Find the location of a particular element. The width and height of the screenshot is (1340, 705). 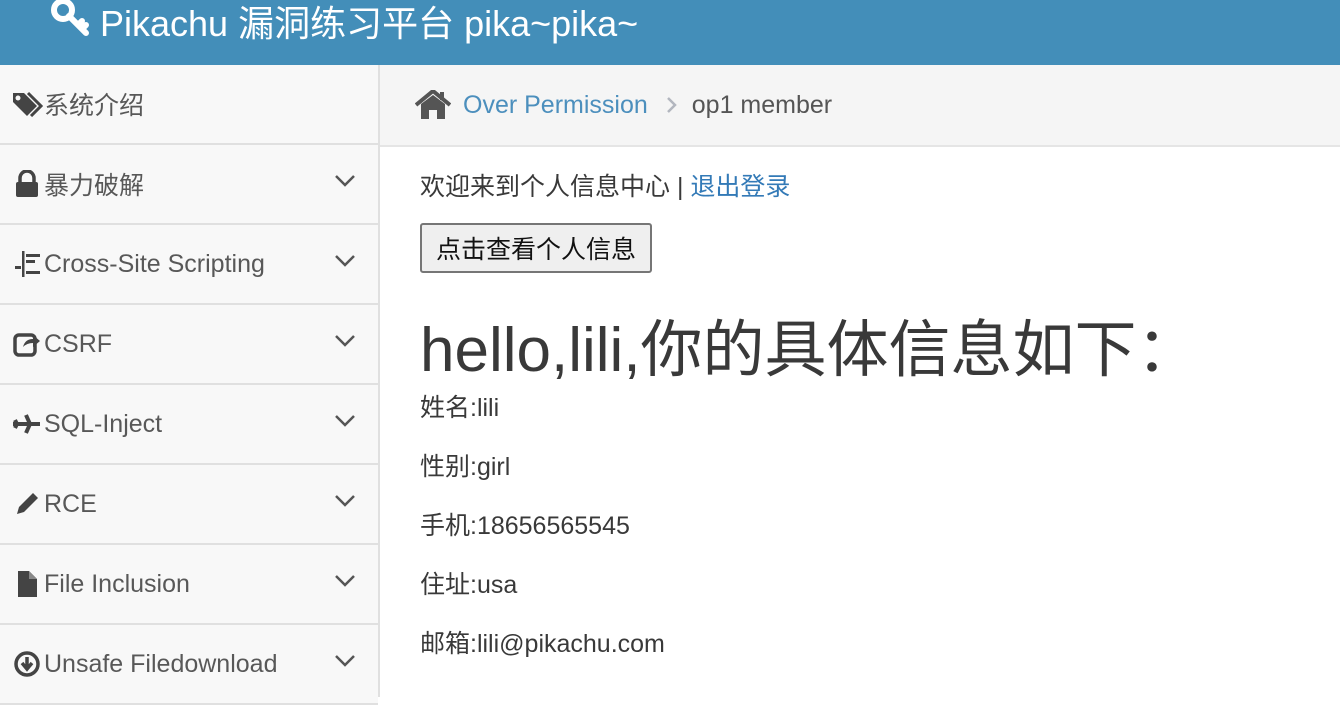

sidebar-item-xss: Cross-Site Scripting is located at coordinates (189, 265).